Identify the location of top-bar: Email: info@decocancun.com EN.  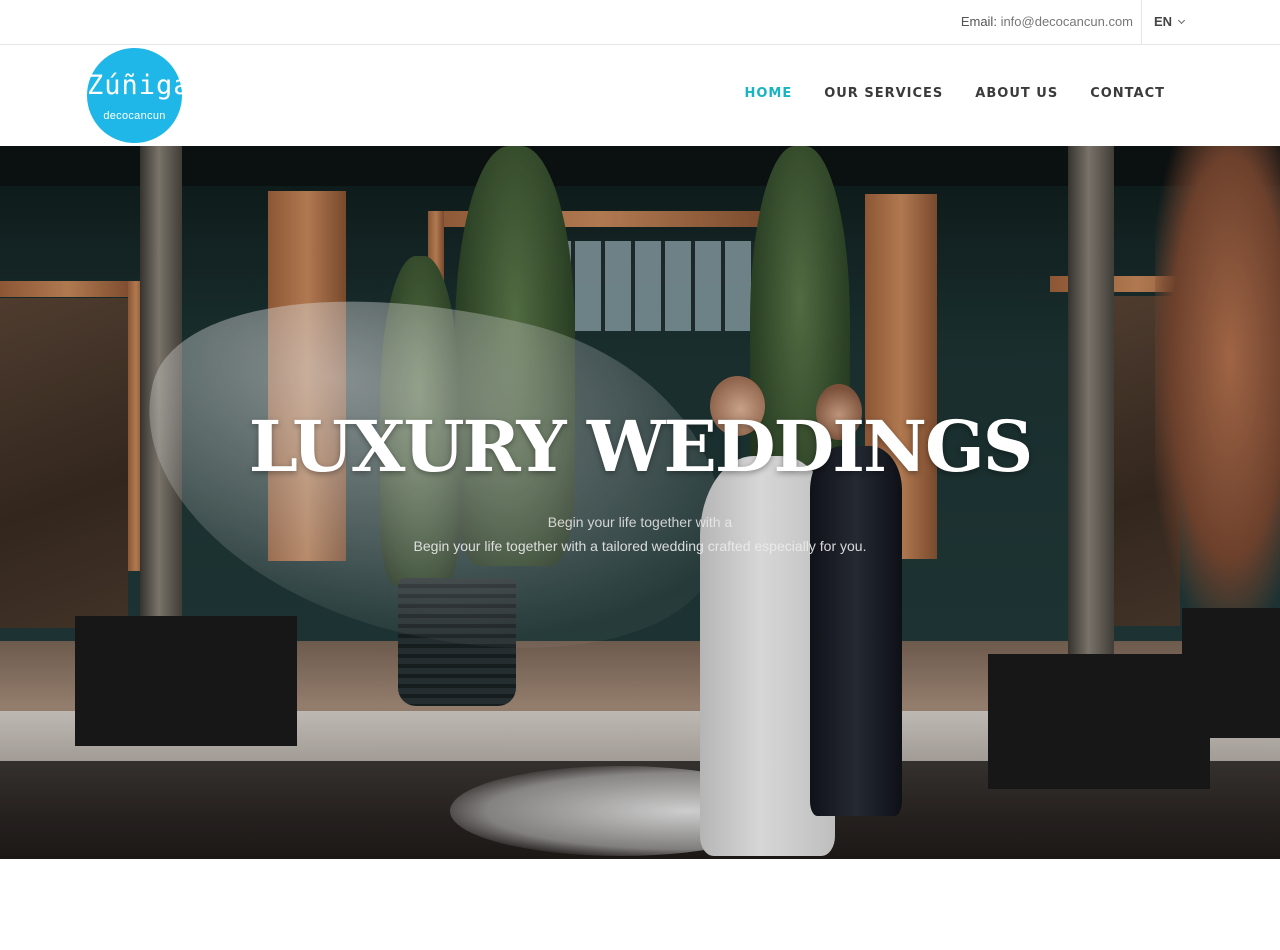
(640, 22).